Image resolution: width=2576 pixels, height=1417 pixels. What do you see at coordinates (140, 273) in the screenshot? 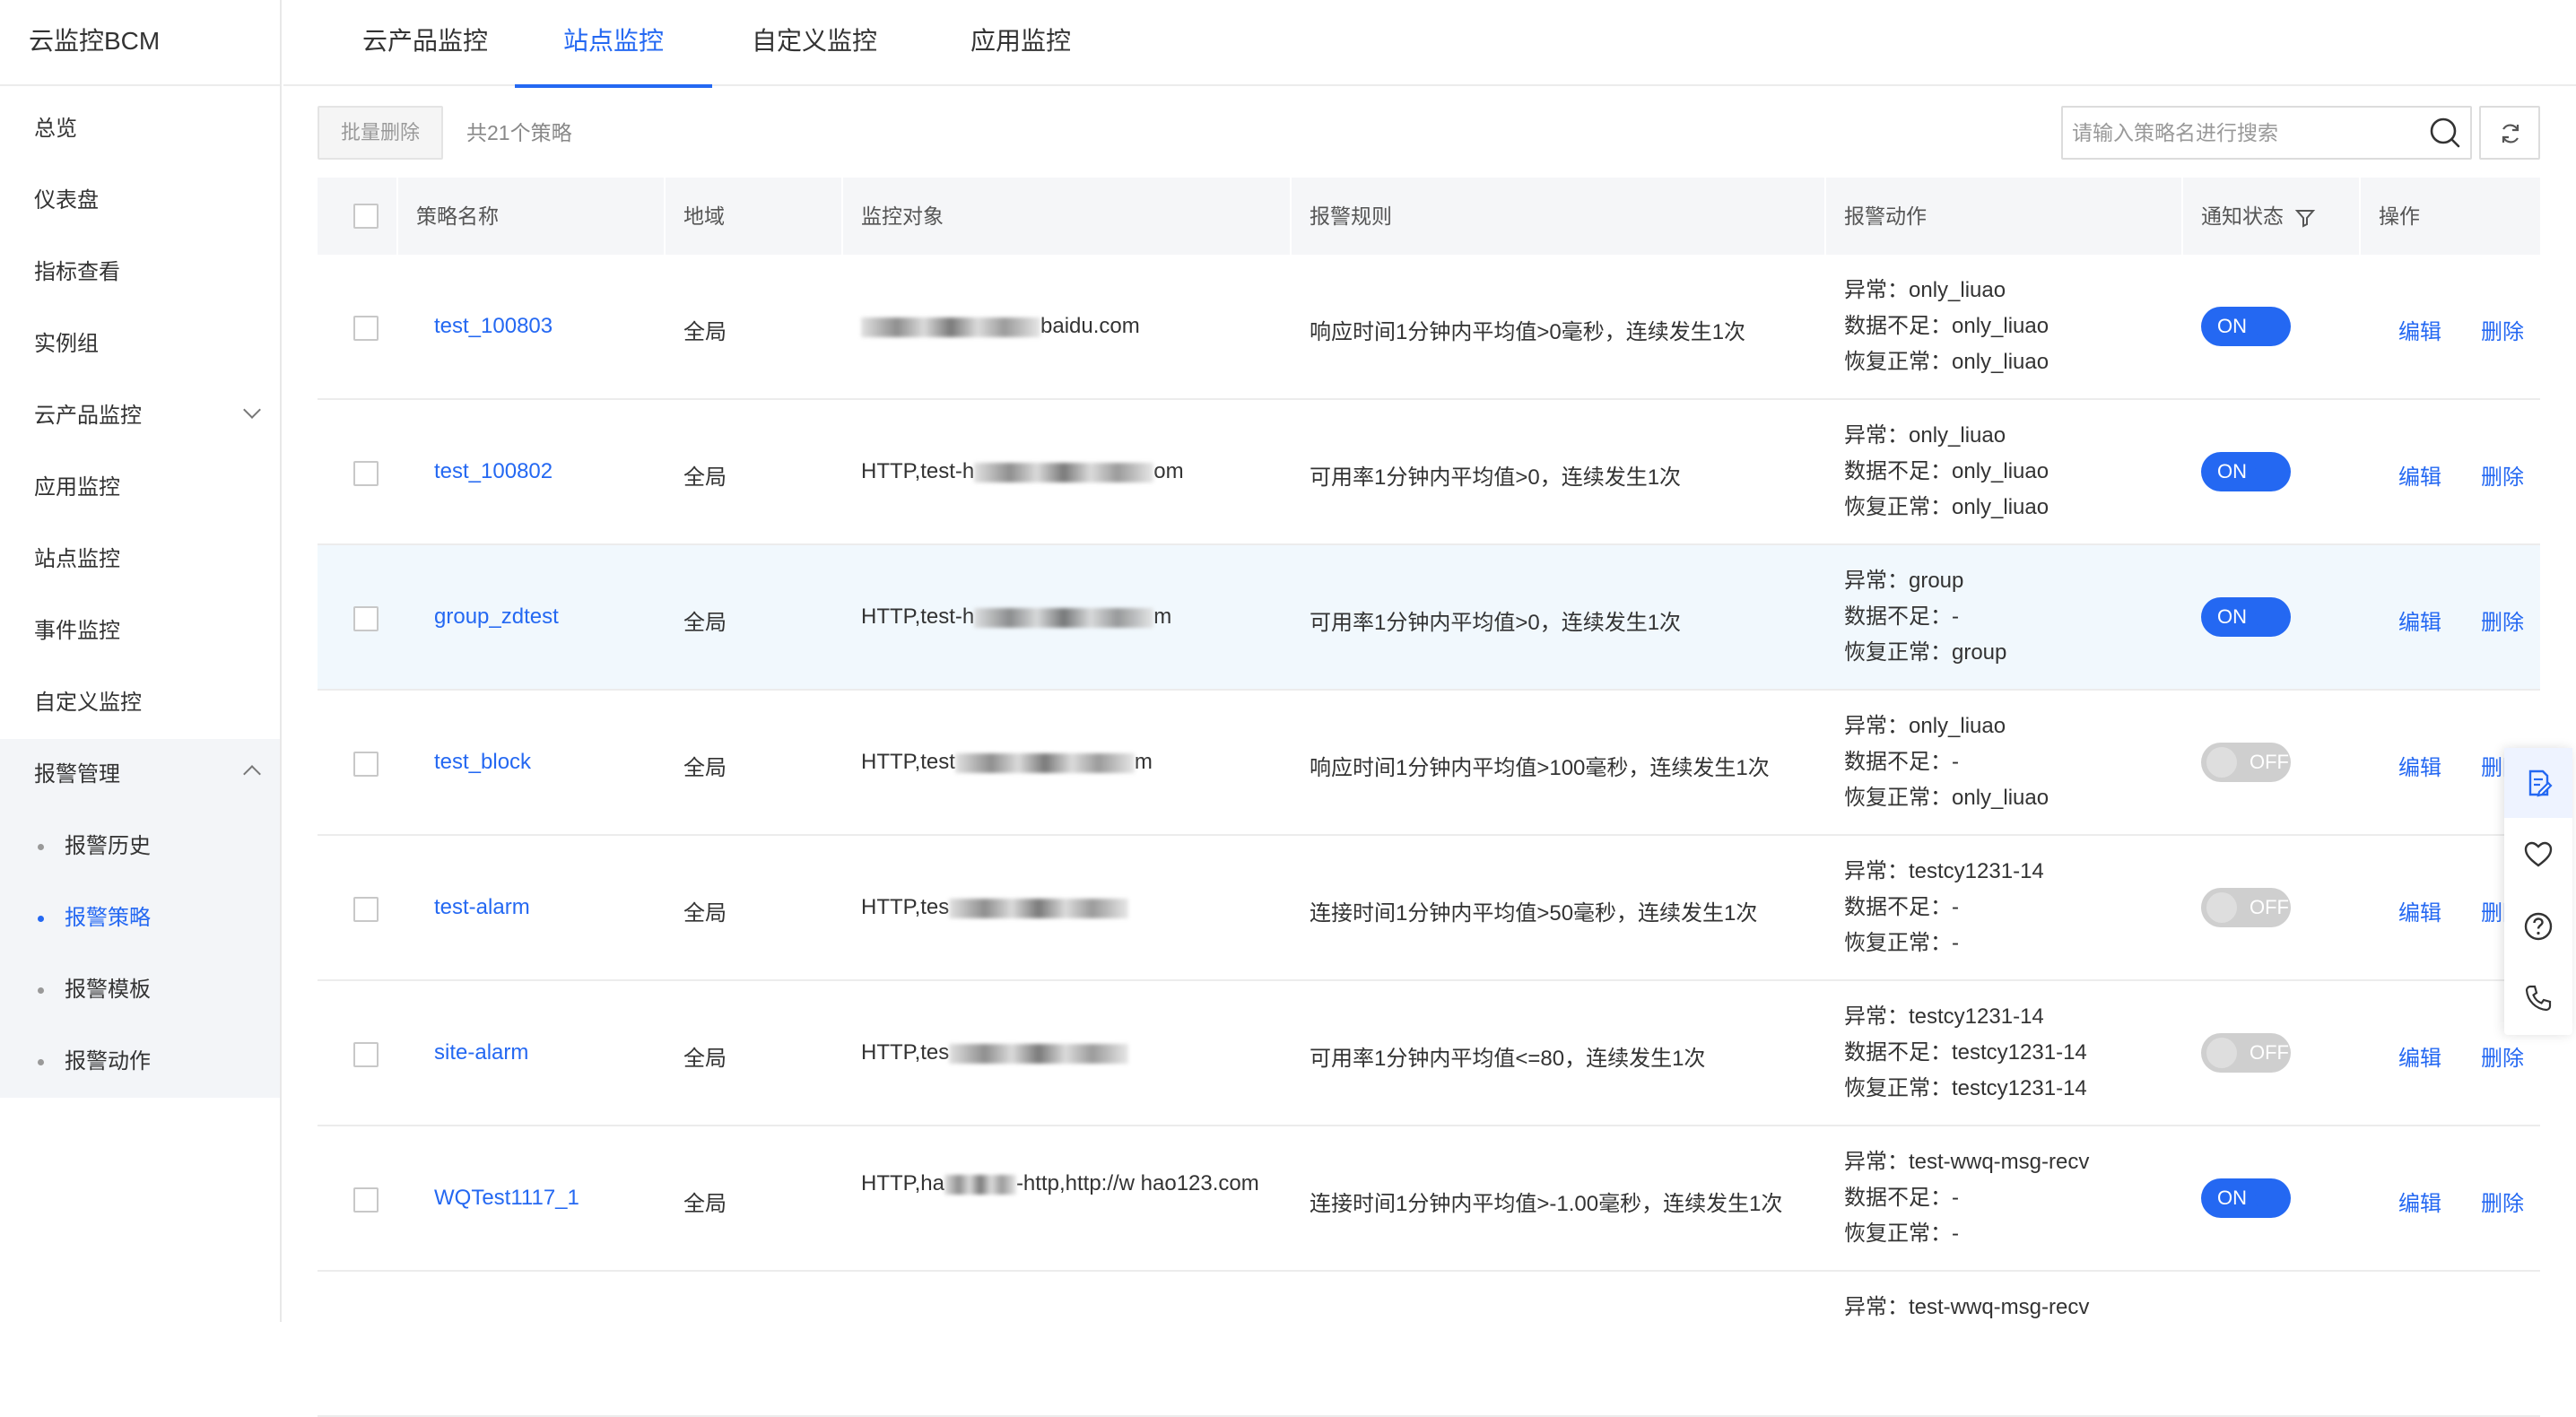
I see `sidebar-item-metrics: 指标查看` at bounding box center [140, 273].